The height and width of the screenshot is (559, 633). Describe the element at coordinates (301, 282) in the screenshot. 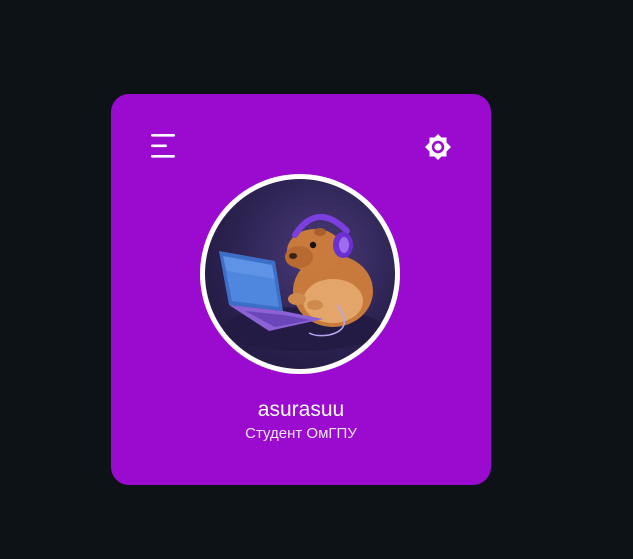

I see `avatar-image` at that location.